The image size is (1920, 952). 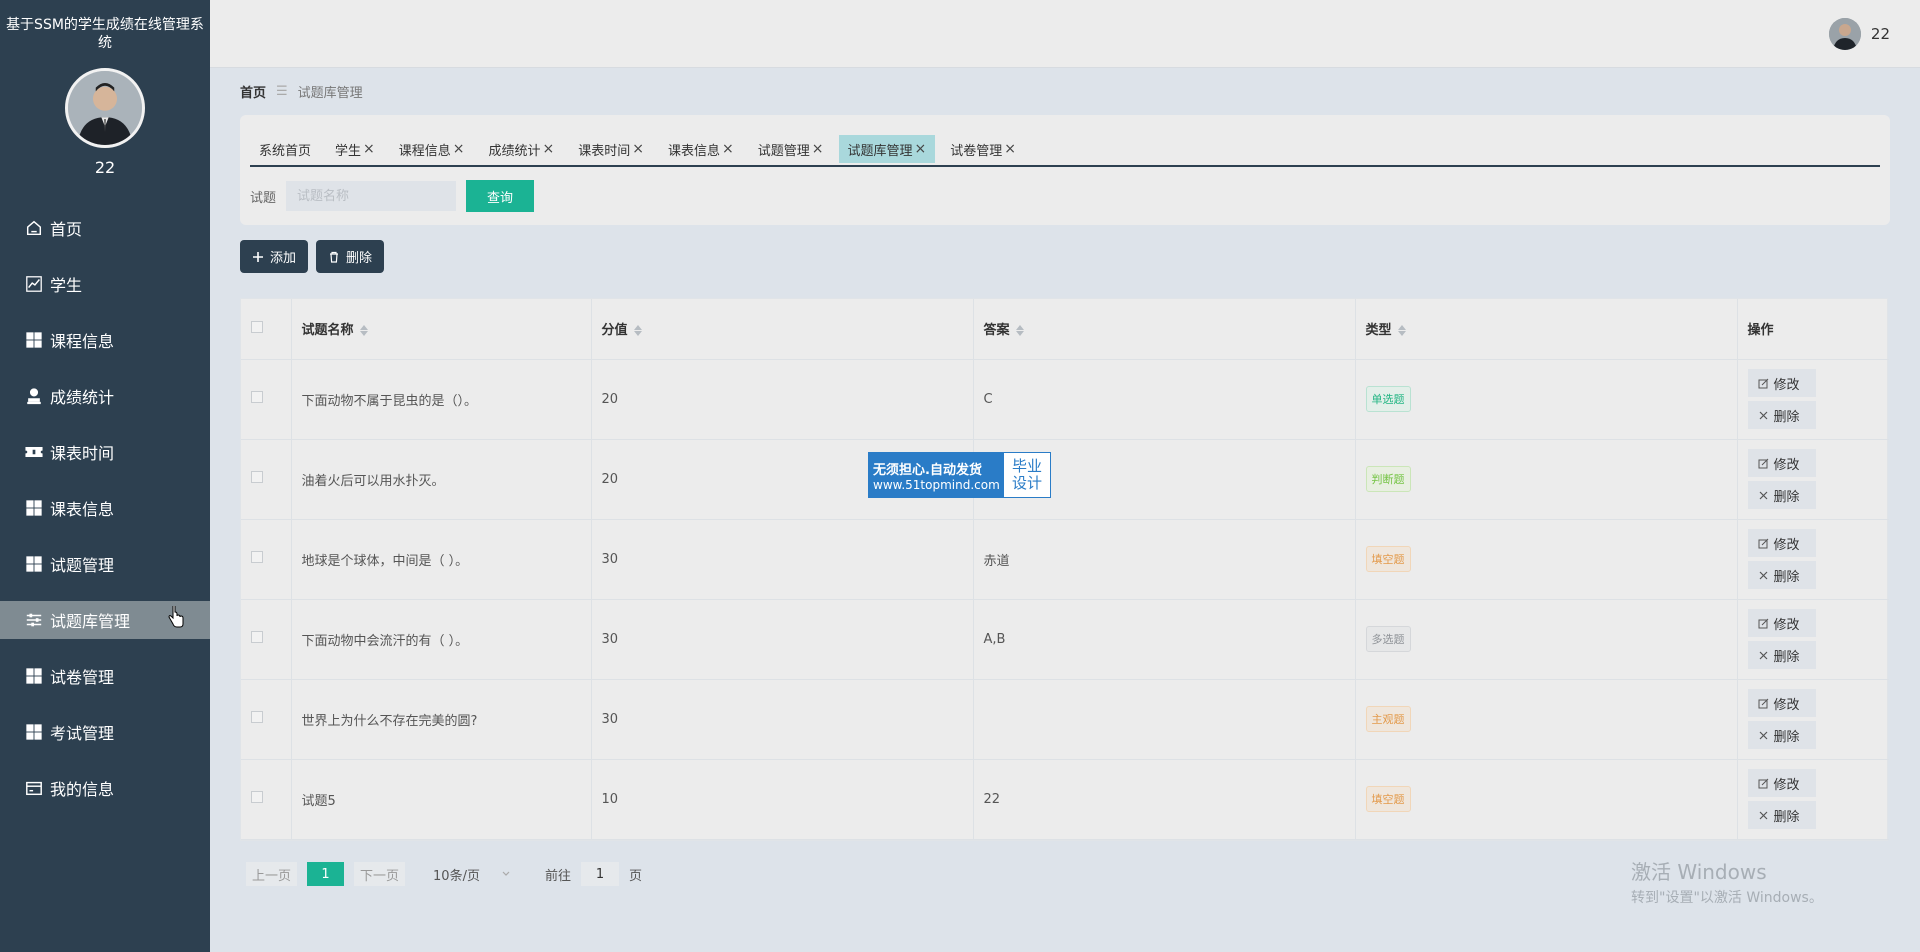 I want to click on tab-grade-stats: 成绩统计 ×, so click(x=521, y=149).